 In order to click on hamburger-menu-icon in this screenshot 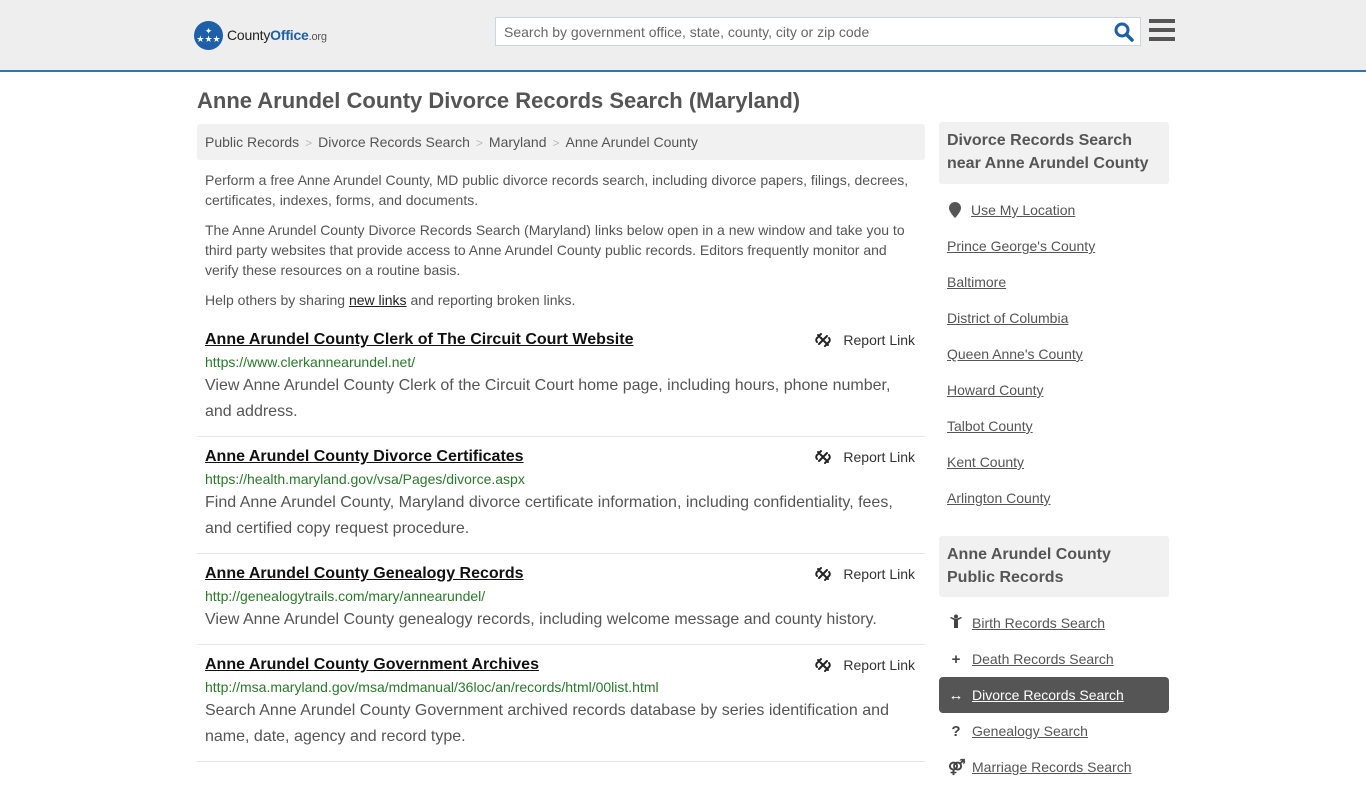, I will do `click(1162, 31)`.